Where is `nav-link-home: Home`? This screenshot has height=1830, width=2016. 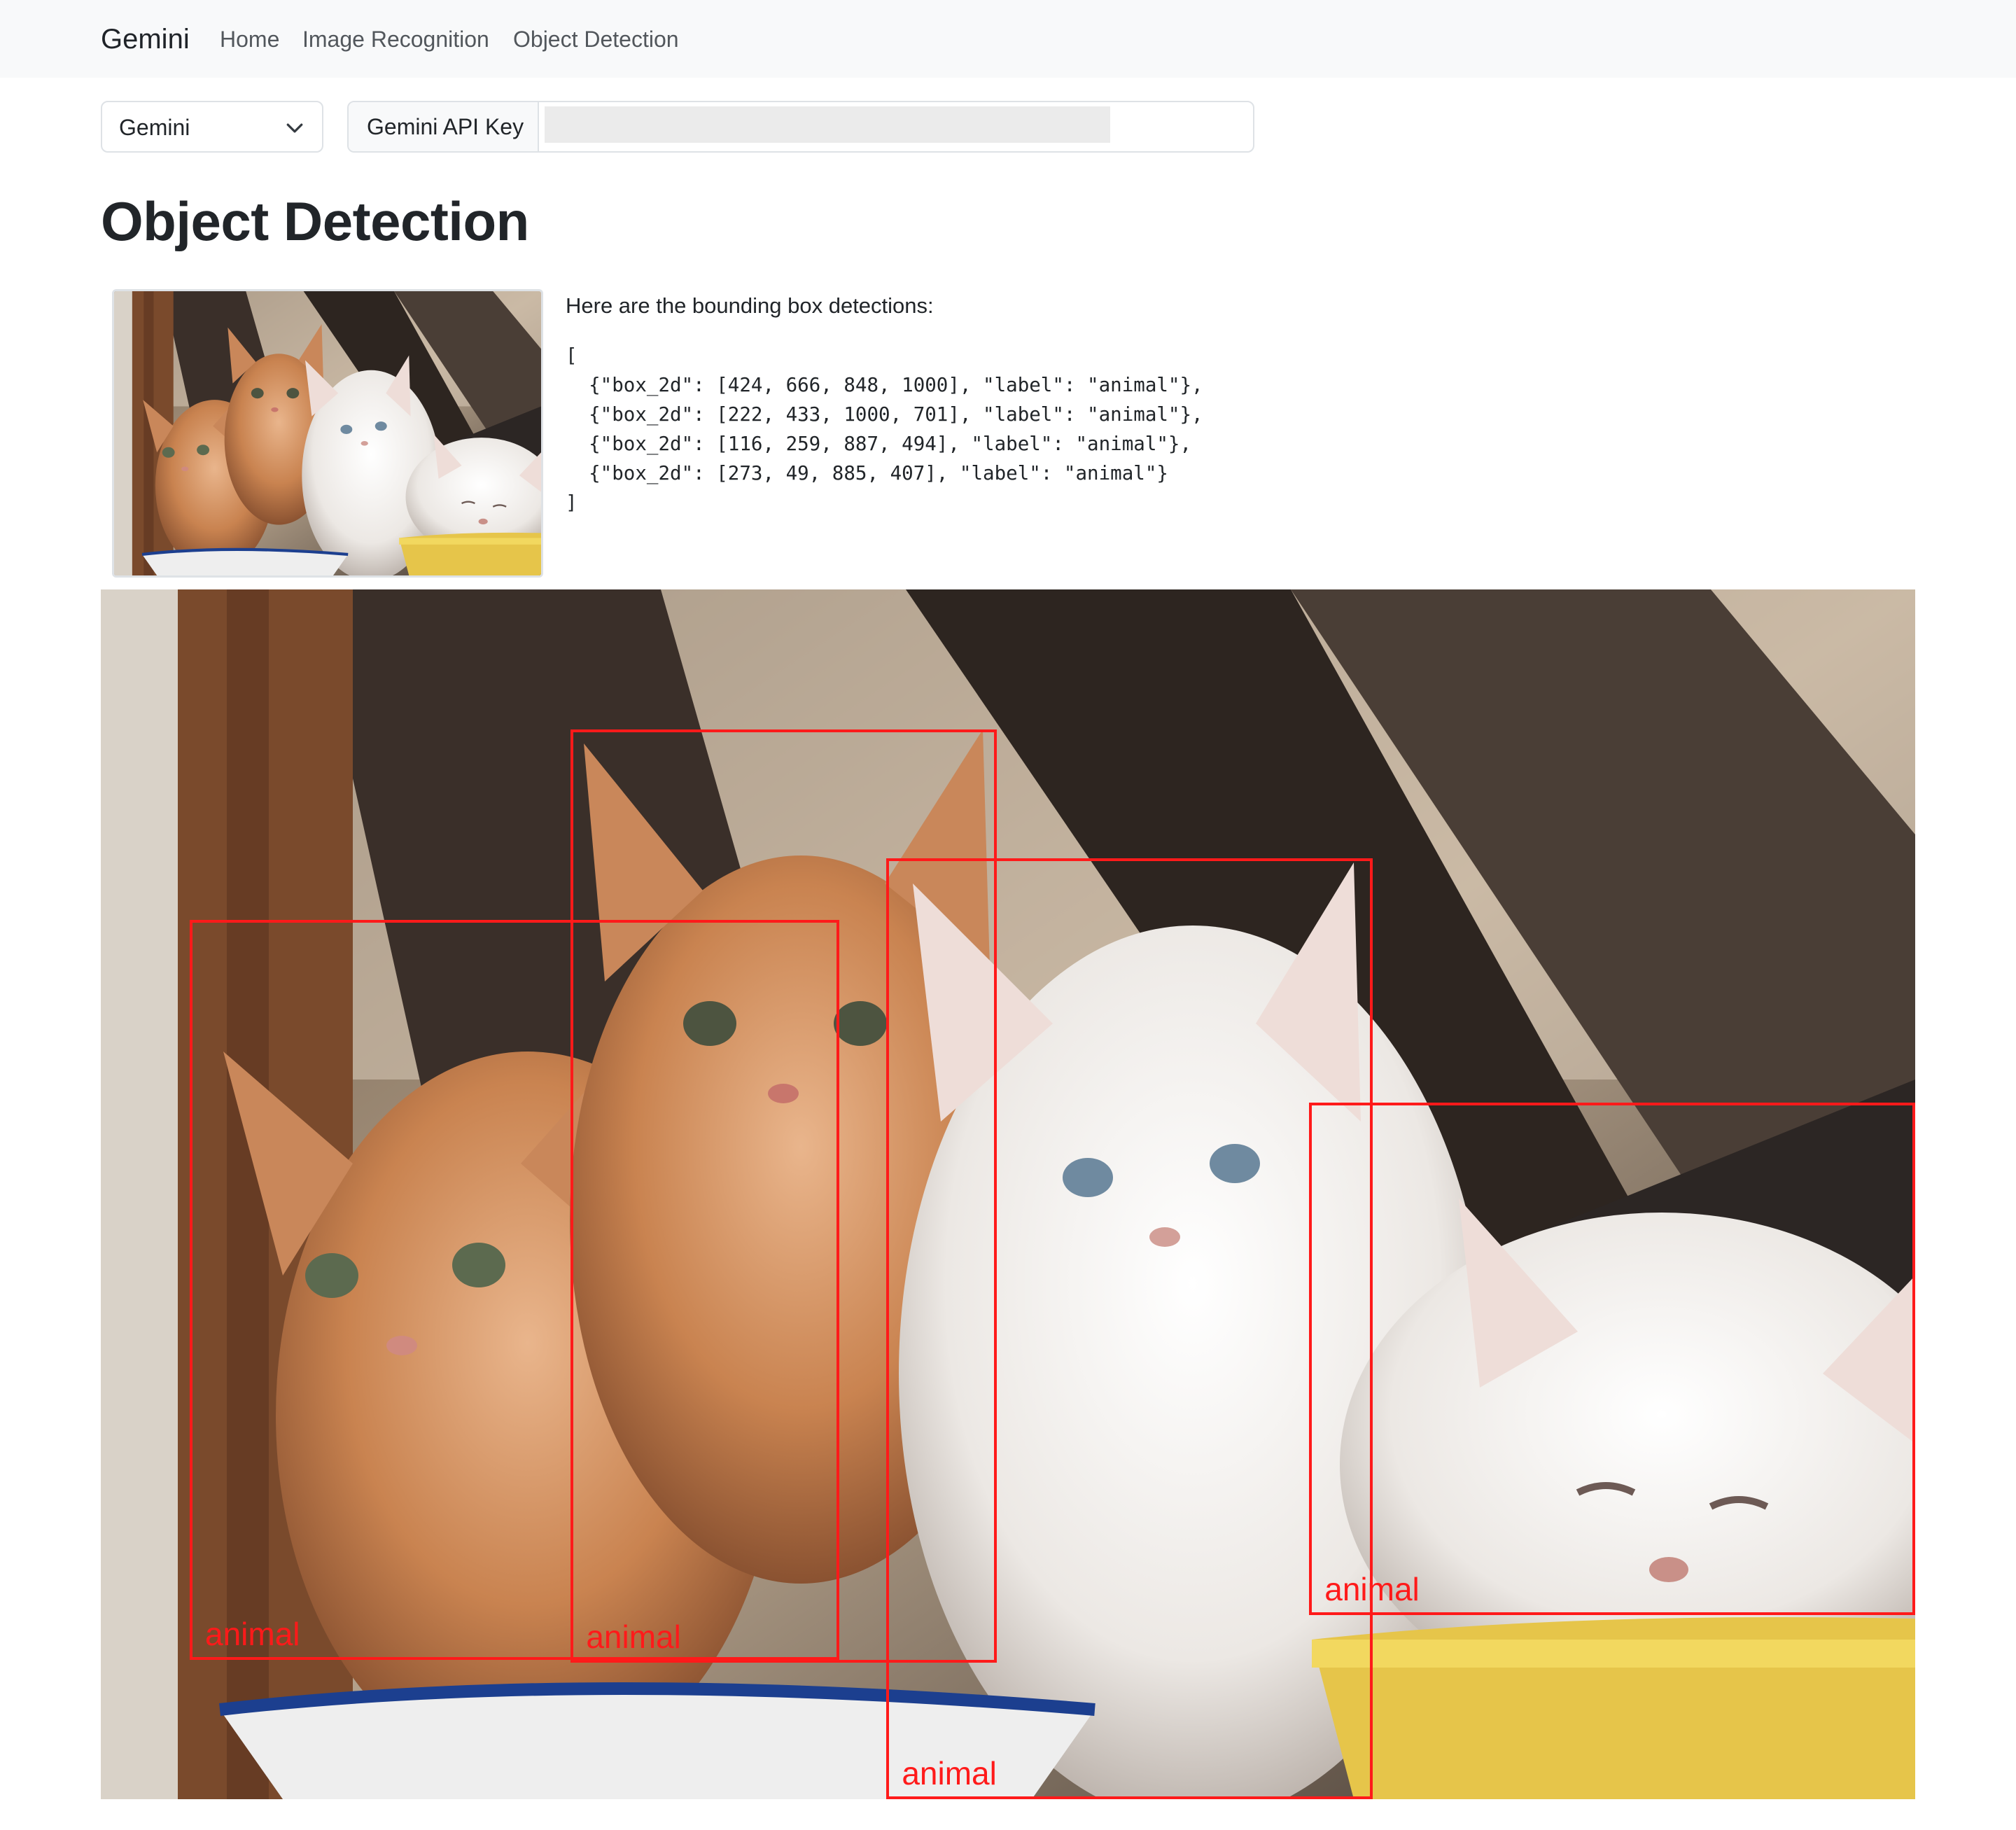 nav-link-home: Home is located at coordinates (249, 39).